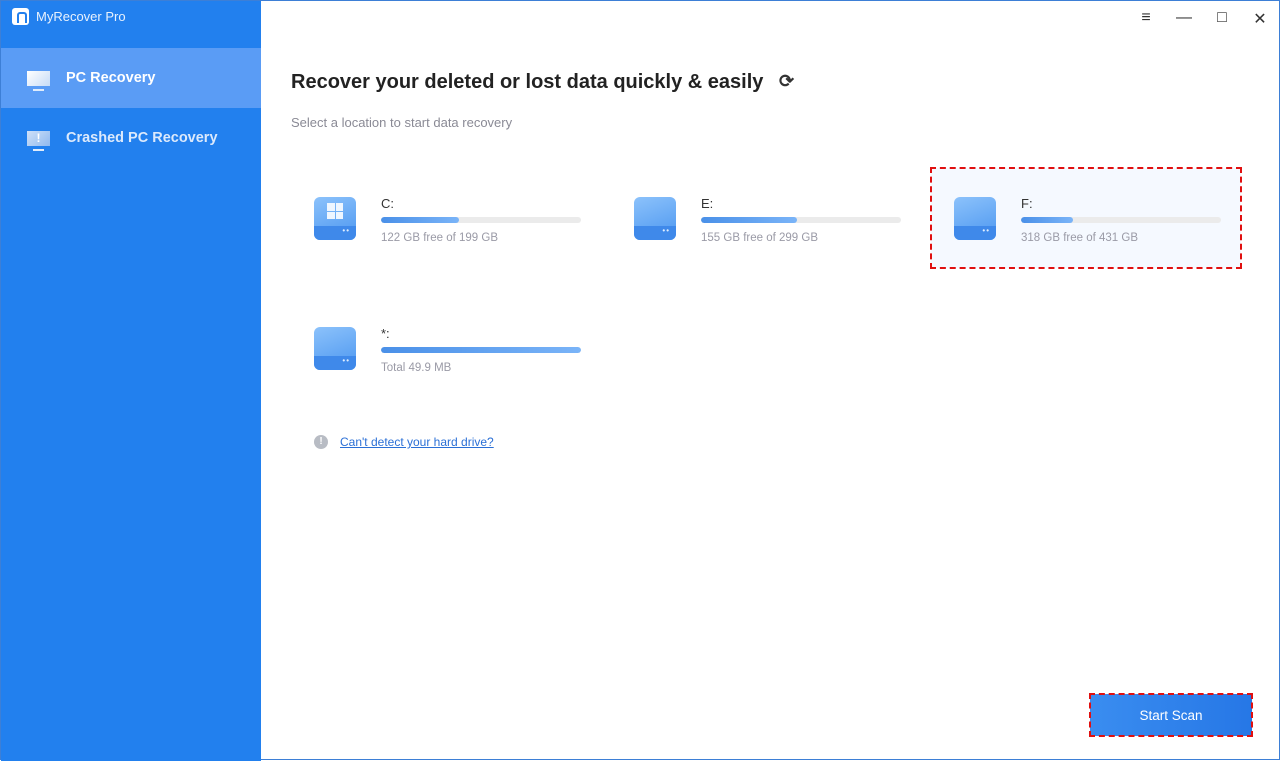  Describe the element at coordinates (20, 16) in the screenshot. I see `app-logo-icon` at that location.